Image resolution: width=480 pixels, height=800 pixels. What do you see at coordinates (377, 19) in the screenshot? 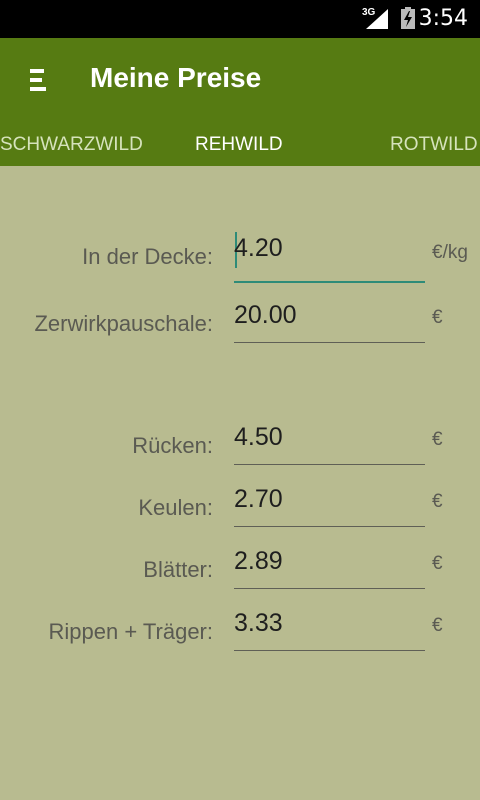
I see `signal-icon` at bounding box center [377, 19].